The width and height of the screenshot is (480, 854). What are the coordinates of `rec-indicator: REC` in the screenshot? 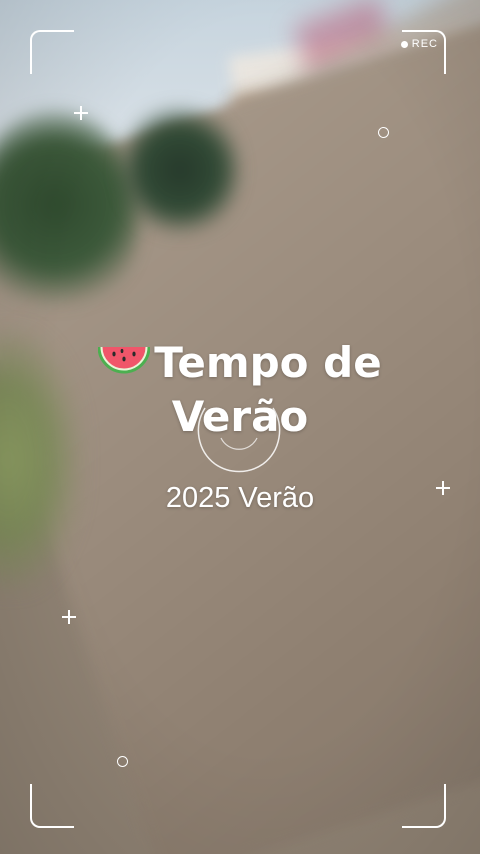 It's located at (419, 44).